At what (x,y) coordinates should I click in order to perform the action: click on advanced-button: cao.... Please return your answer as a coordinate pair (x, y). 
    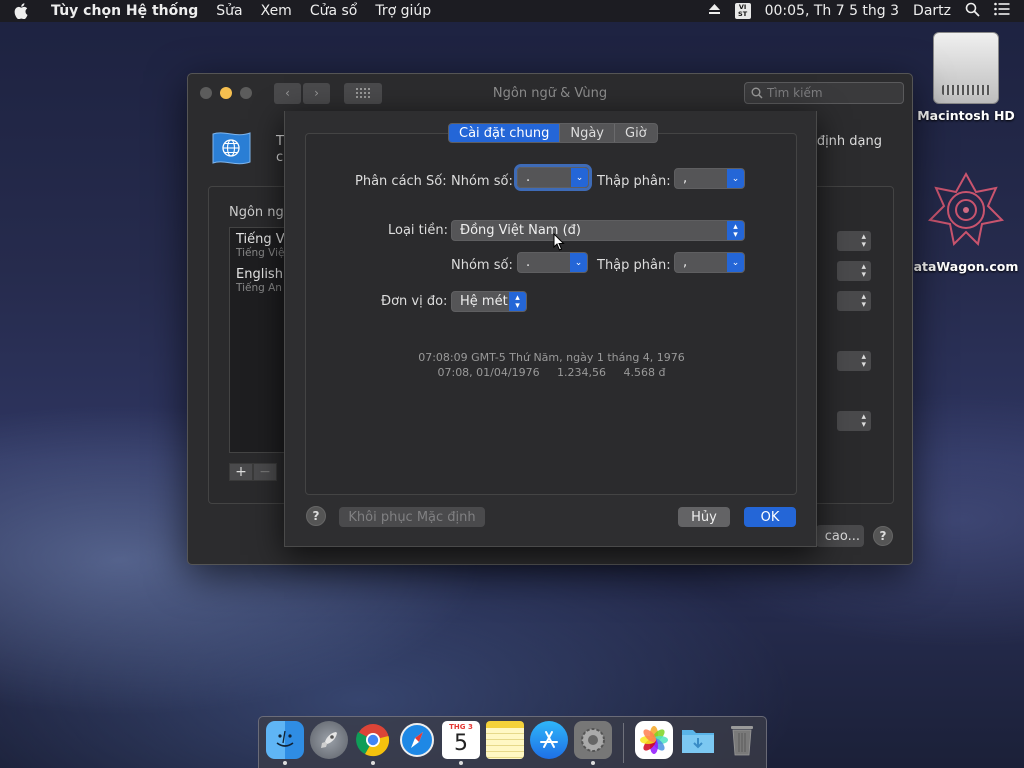
    Looking at the image, I should click on (840, 536).